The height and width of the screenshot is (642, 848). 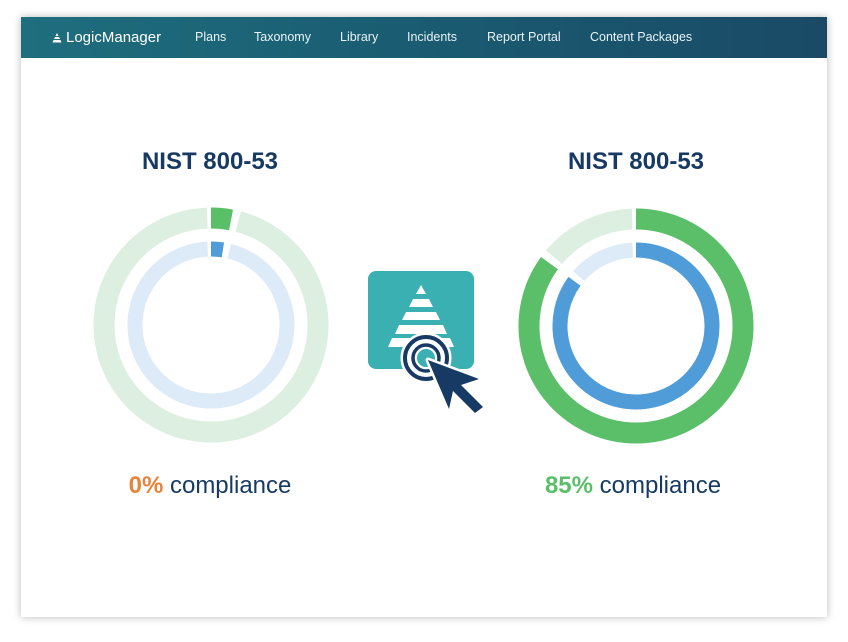 I want to click on pyramid-logo-icon, so click(x=57, y=37).